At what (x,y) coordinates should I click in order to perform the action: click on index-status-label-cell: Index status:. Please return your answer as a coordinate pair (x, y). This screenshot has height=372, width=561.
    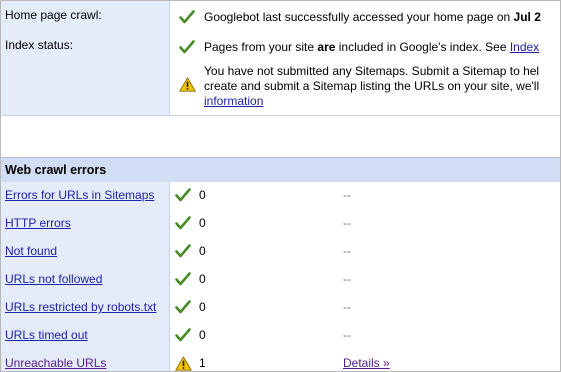
    Looking at the image, I should click on (85, 73).